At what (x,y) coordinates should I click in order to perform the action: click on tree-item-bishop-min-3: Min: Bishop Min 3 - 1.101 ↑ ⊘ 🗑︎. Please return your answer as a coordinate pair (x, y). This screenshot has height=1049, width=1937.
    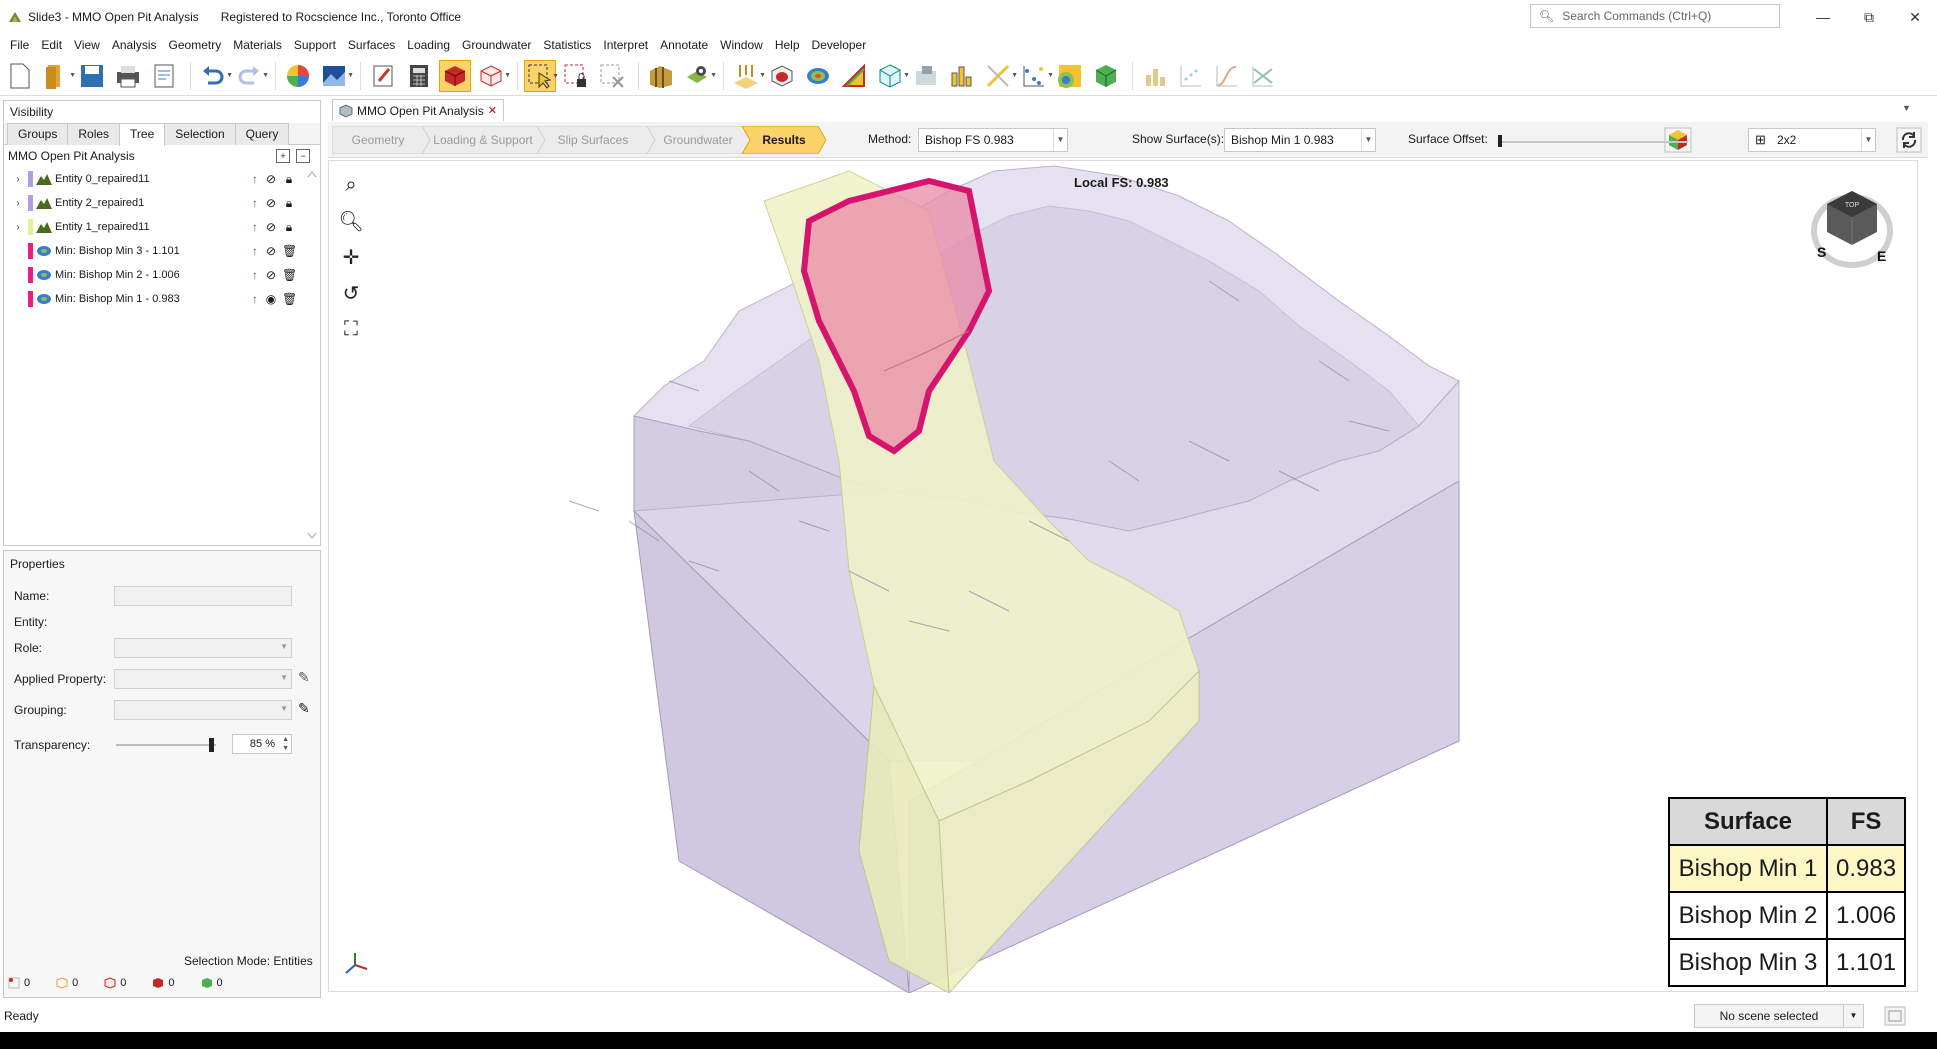
    Looking at the image, I should click on (162, 251).